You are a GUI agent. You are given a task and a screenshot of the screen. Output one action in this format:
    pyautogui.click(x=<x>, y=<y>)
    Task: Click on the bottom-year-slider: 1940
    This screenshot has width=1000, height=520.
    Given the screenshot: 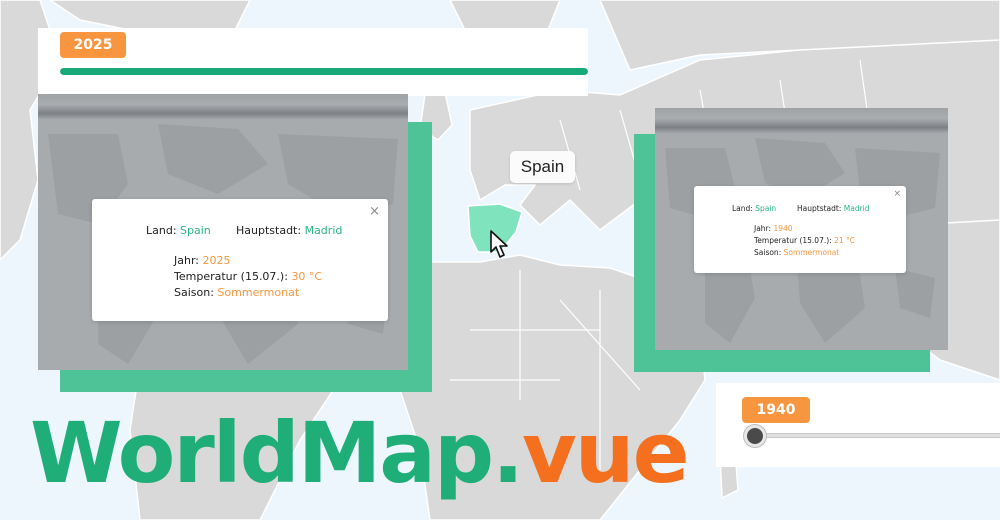 What is the action you would take?
    pyautogui.click(x=858, y=425)
    